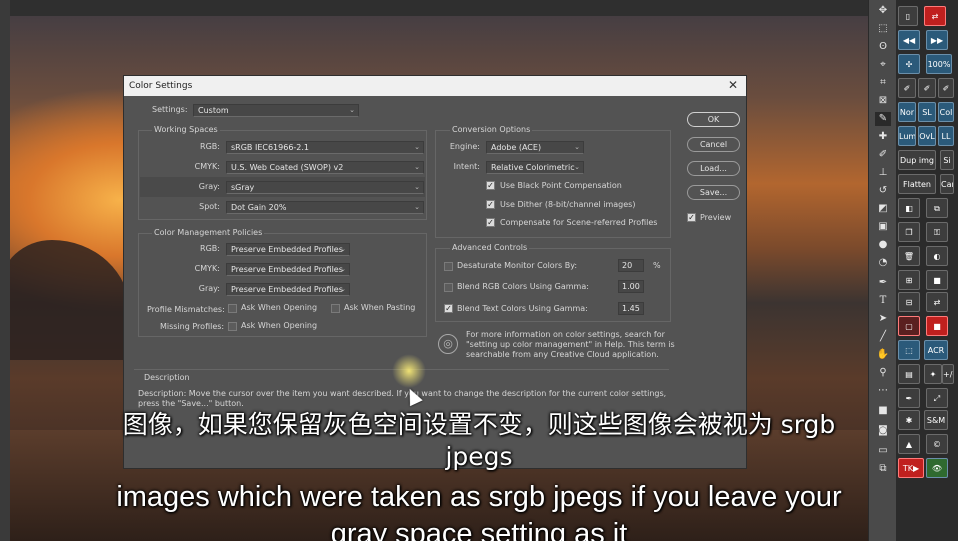 The width and height of the screenshot is (958, 541). Describe the element at coordinates (883, 173) in the screenshot. I see `stamp-tool-icon: ⊥` at that location.